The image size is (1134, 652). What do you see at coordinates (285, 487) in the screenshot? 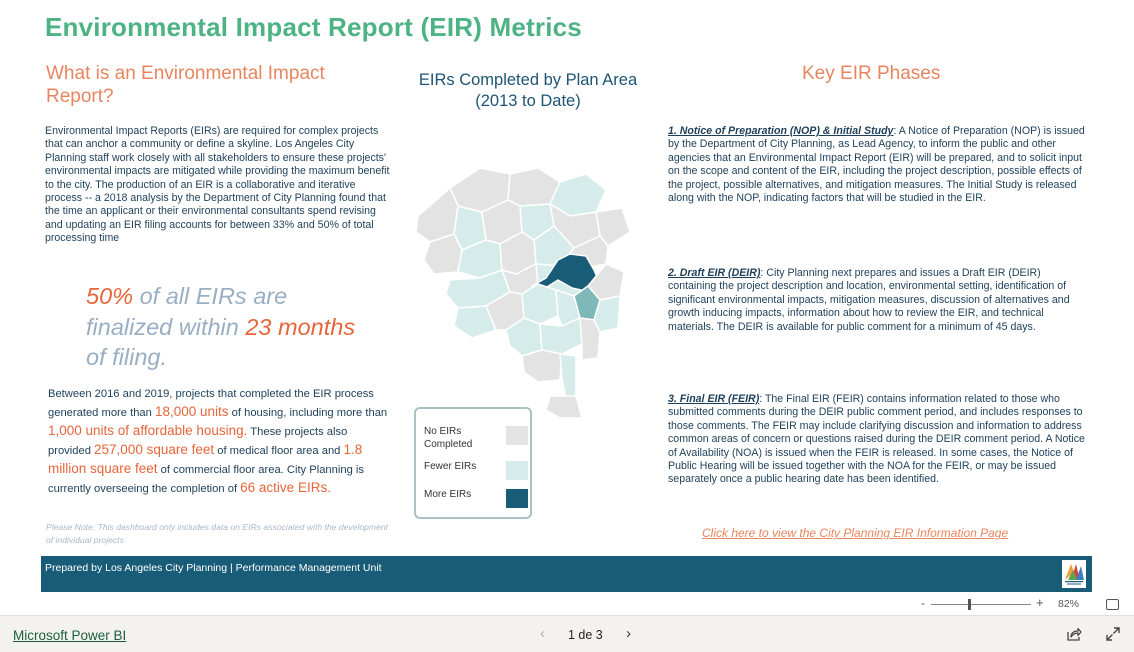
I see `active-eirs-value: 66 active EIRs.` at bounding box center [285, 487].